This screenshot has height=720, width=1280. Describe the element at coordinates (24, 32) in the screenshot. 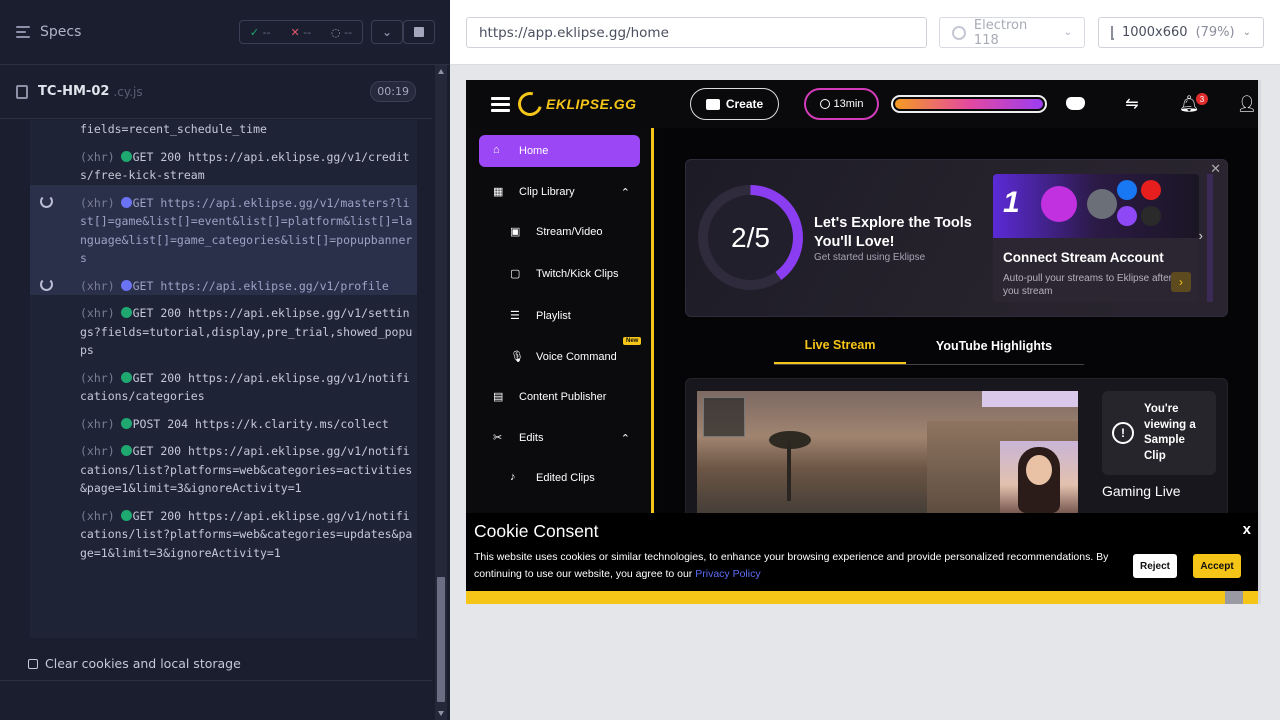

I see `specs-list-icon` at that location.